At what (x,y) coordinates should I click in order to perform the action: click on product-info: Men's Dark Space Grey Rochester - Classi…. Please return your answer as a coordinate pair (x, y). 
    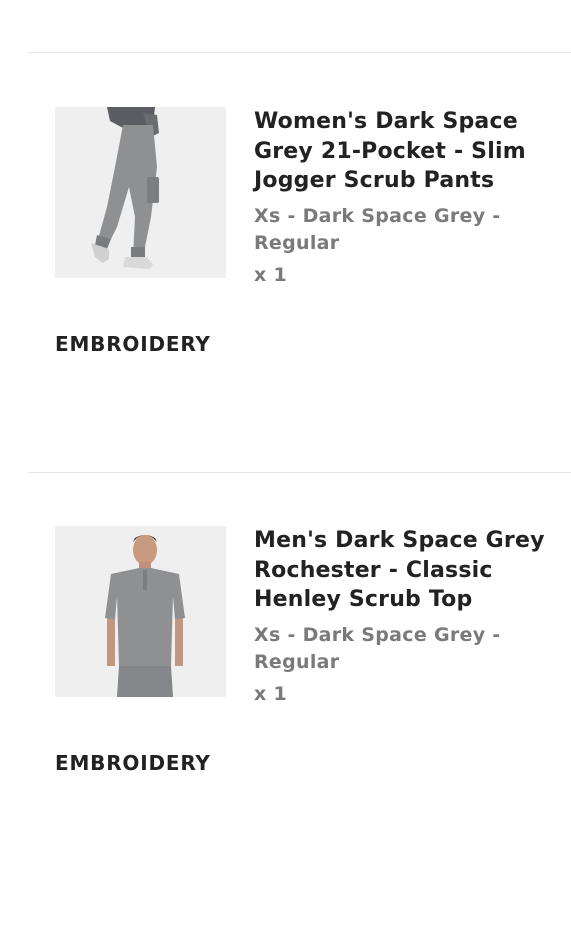
    Looking at the image, I should click on (404, 615).